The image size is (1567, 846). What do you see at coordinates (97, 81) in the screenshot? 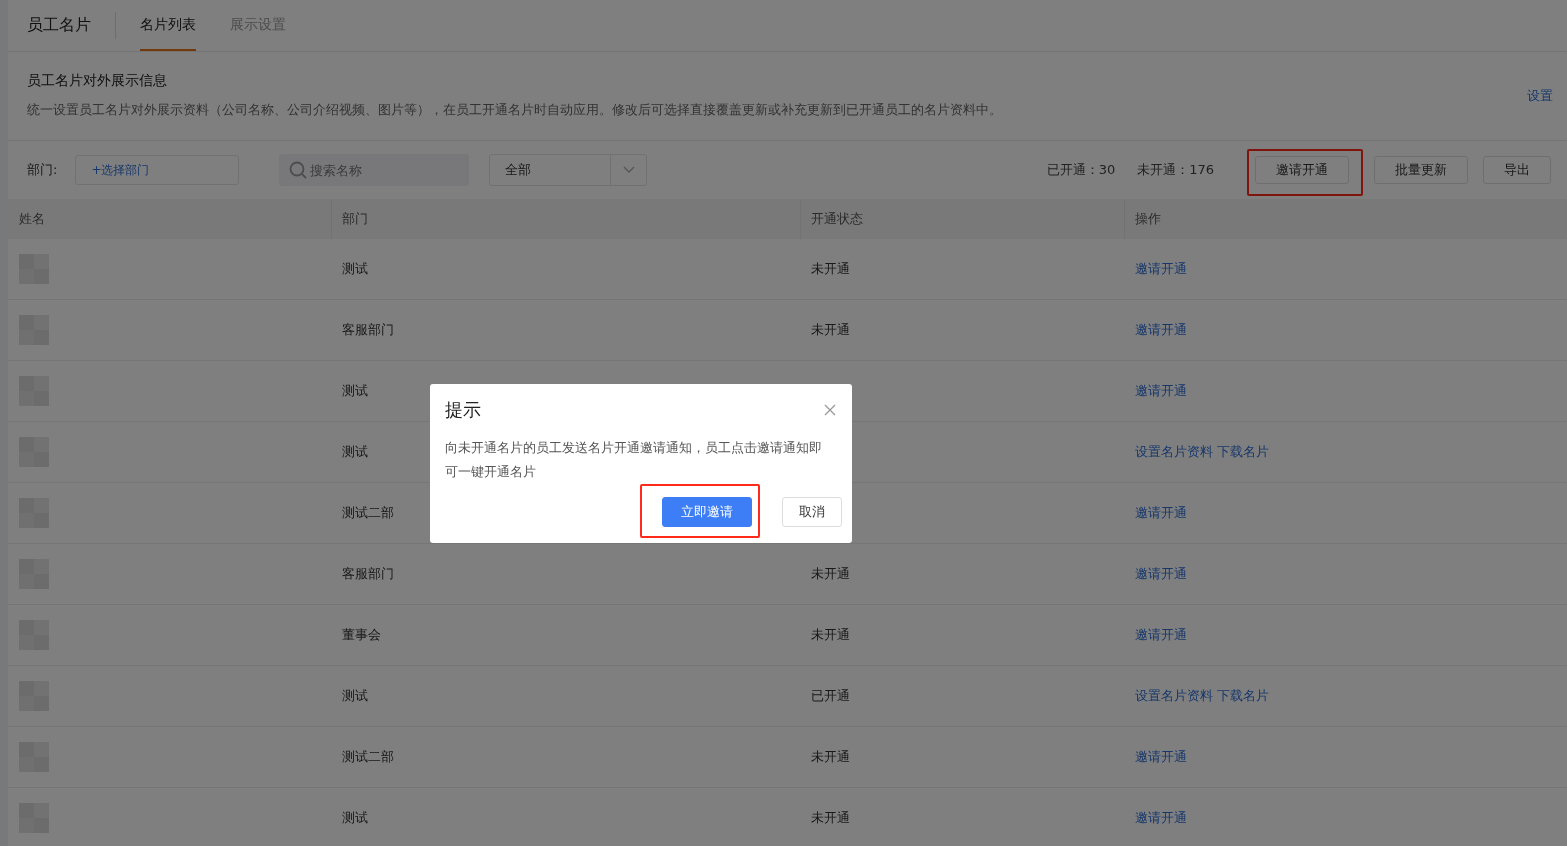
I see `section-title: 员工名片对外展示信息` at bounding box center [97, 81].